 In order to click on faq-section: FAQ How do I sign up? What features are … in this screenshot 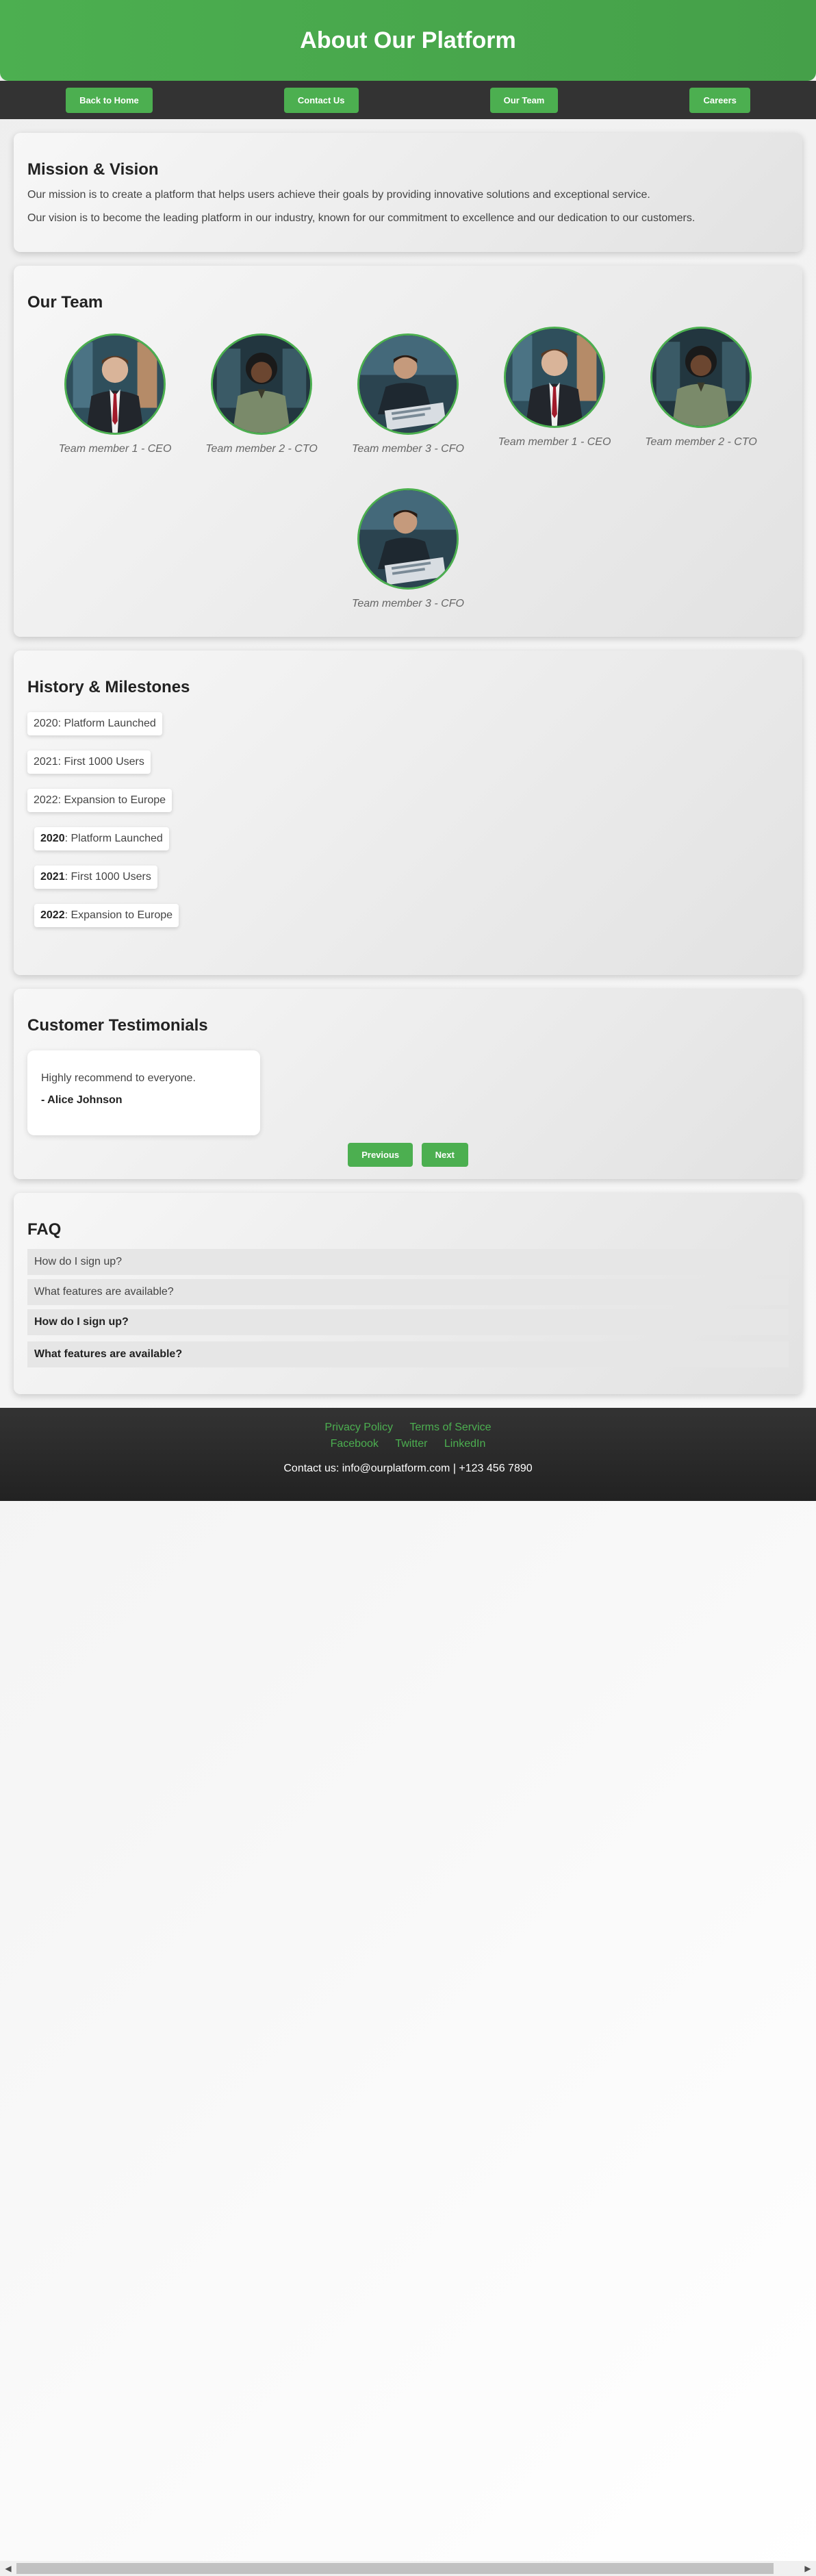, I will do `click(408, 1293)`.